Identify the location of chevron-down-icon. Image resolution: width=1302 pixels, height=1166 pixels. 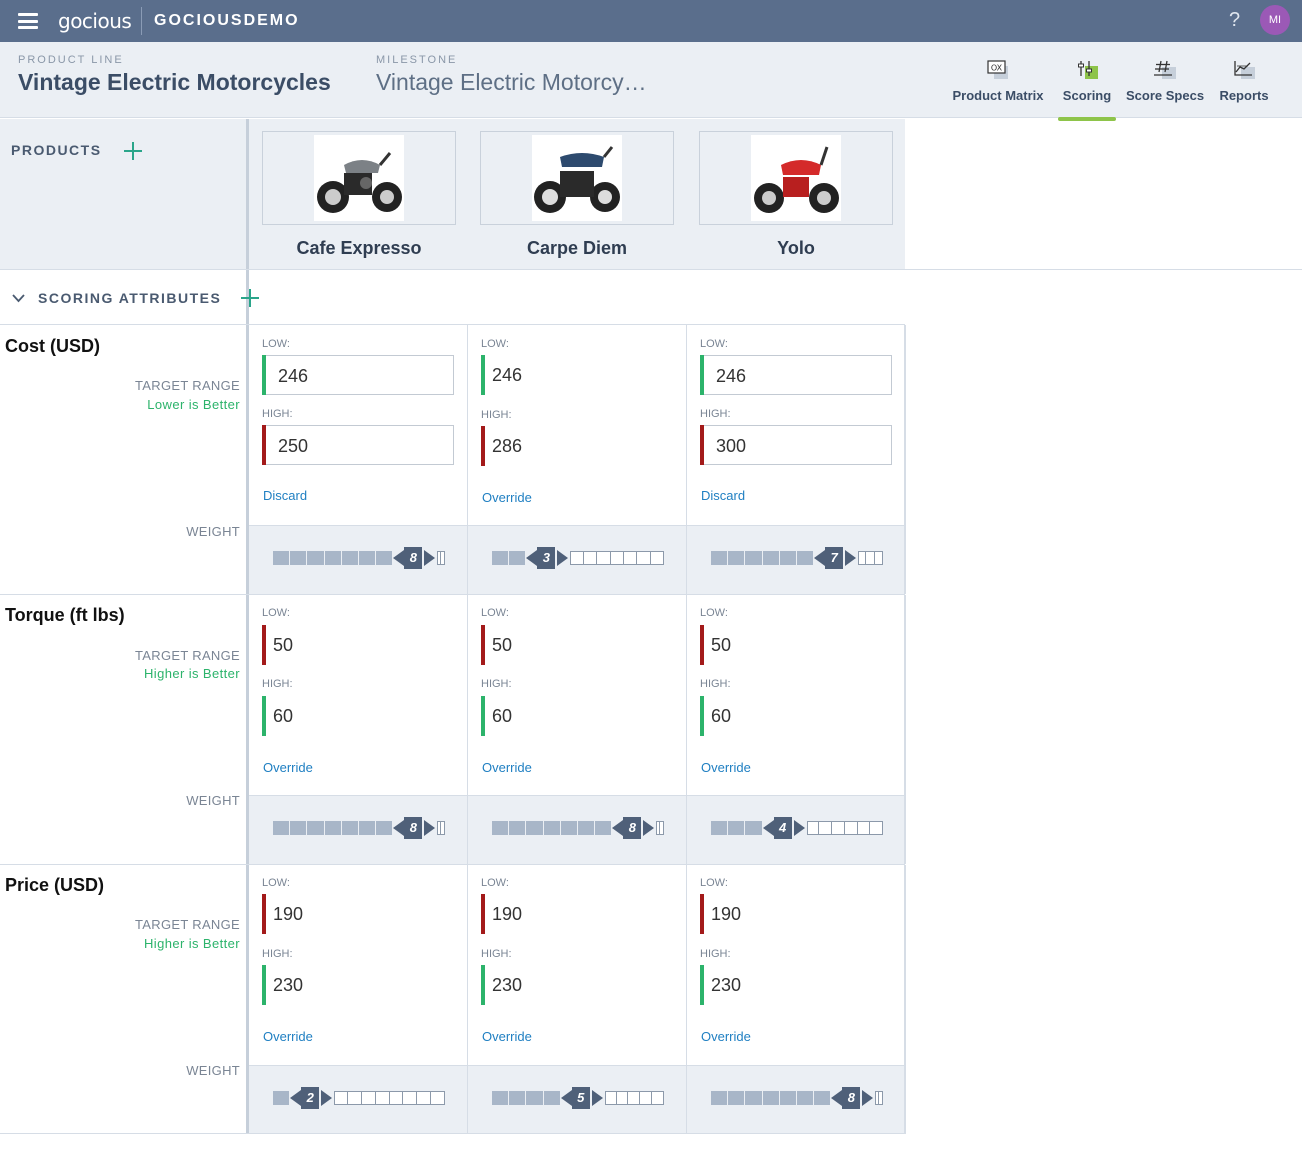
(18, 297).